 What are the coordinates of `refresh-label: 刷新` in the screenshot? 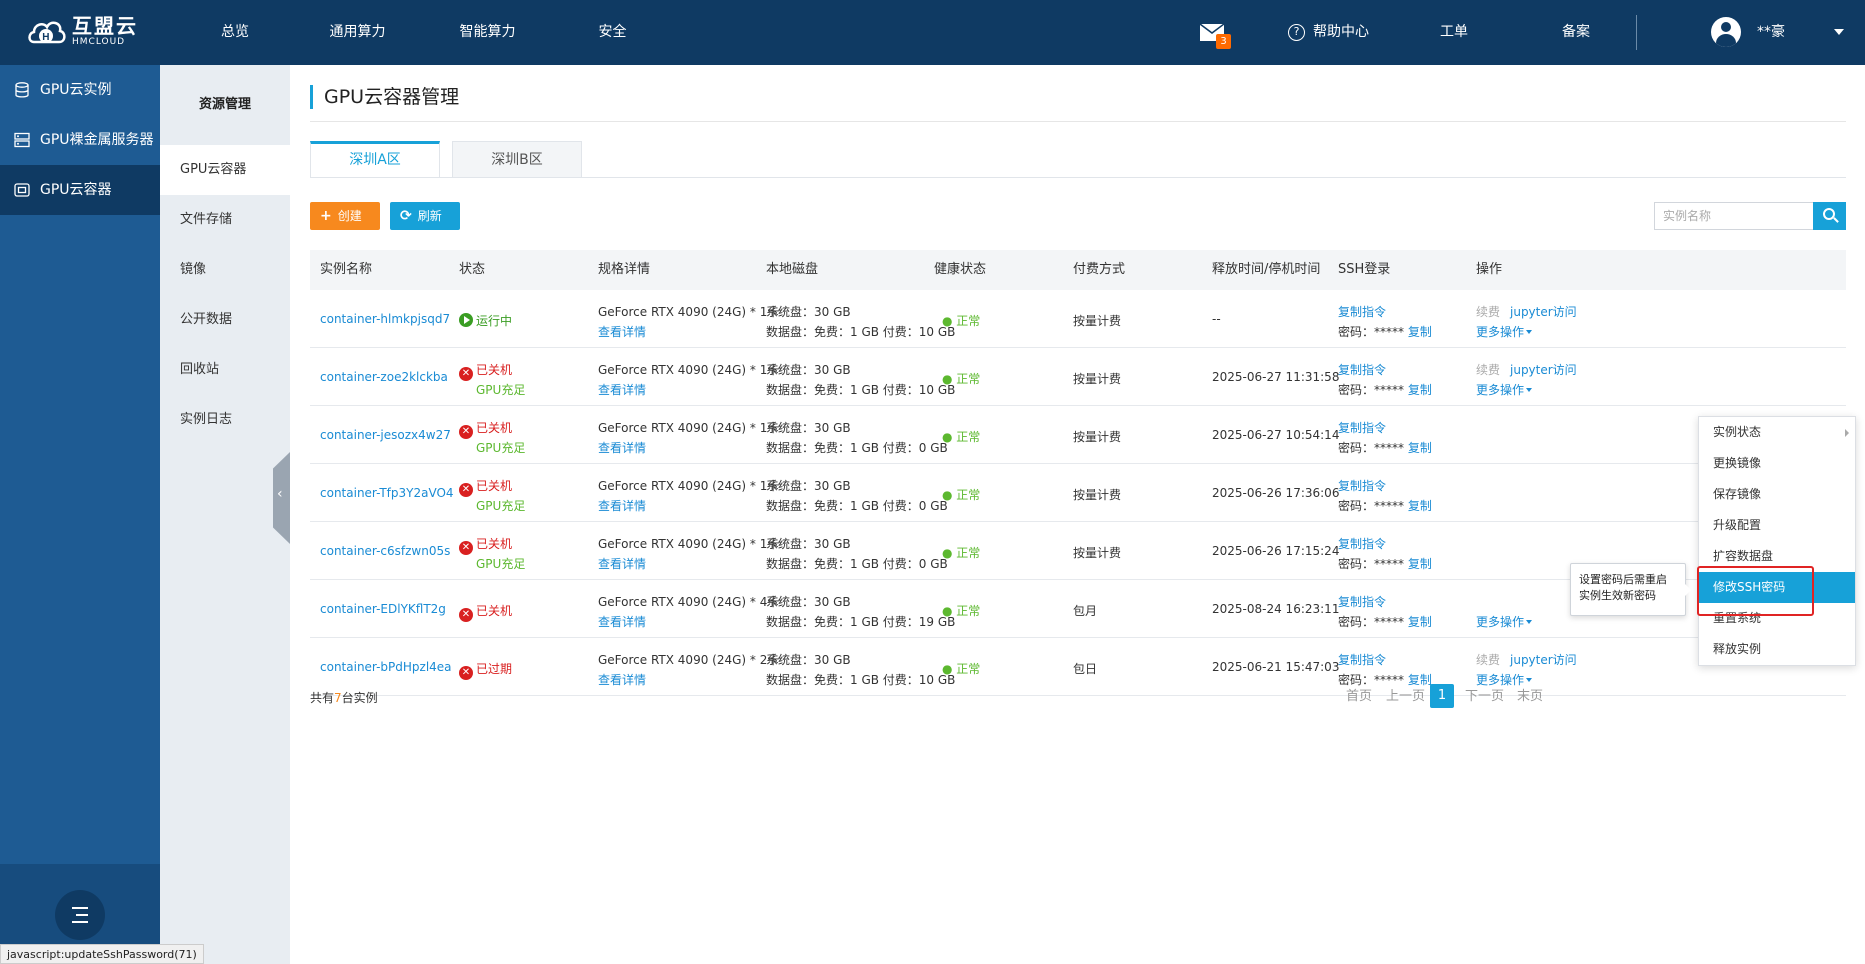 It's located at (429, 216).